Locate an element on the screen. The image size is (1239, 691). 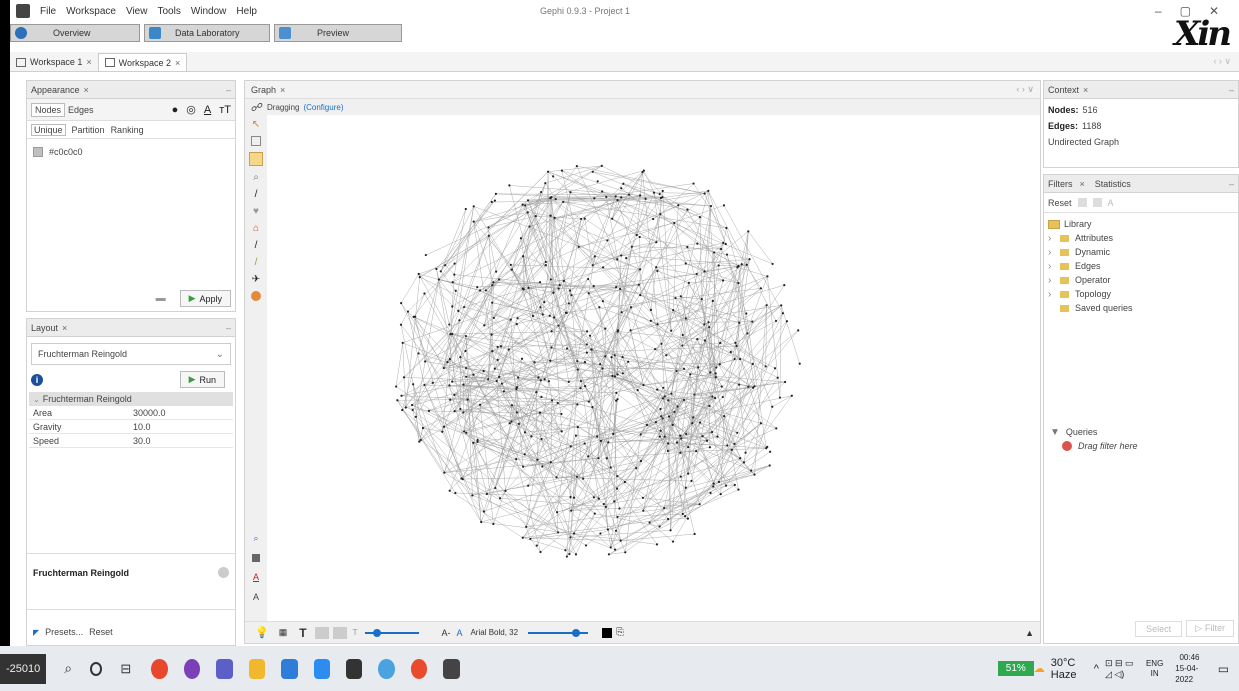
menu-tools: Tools is located at coordinates (168, 11).